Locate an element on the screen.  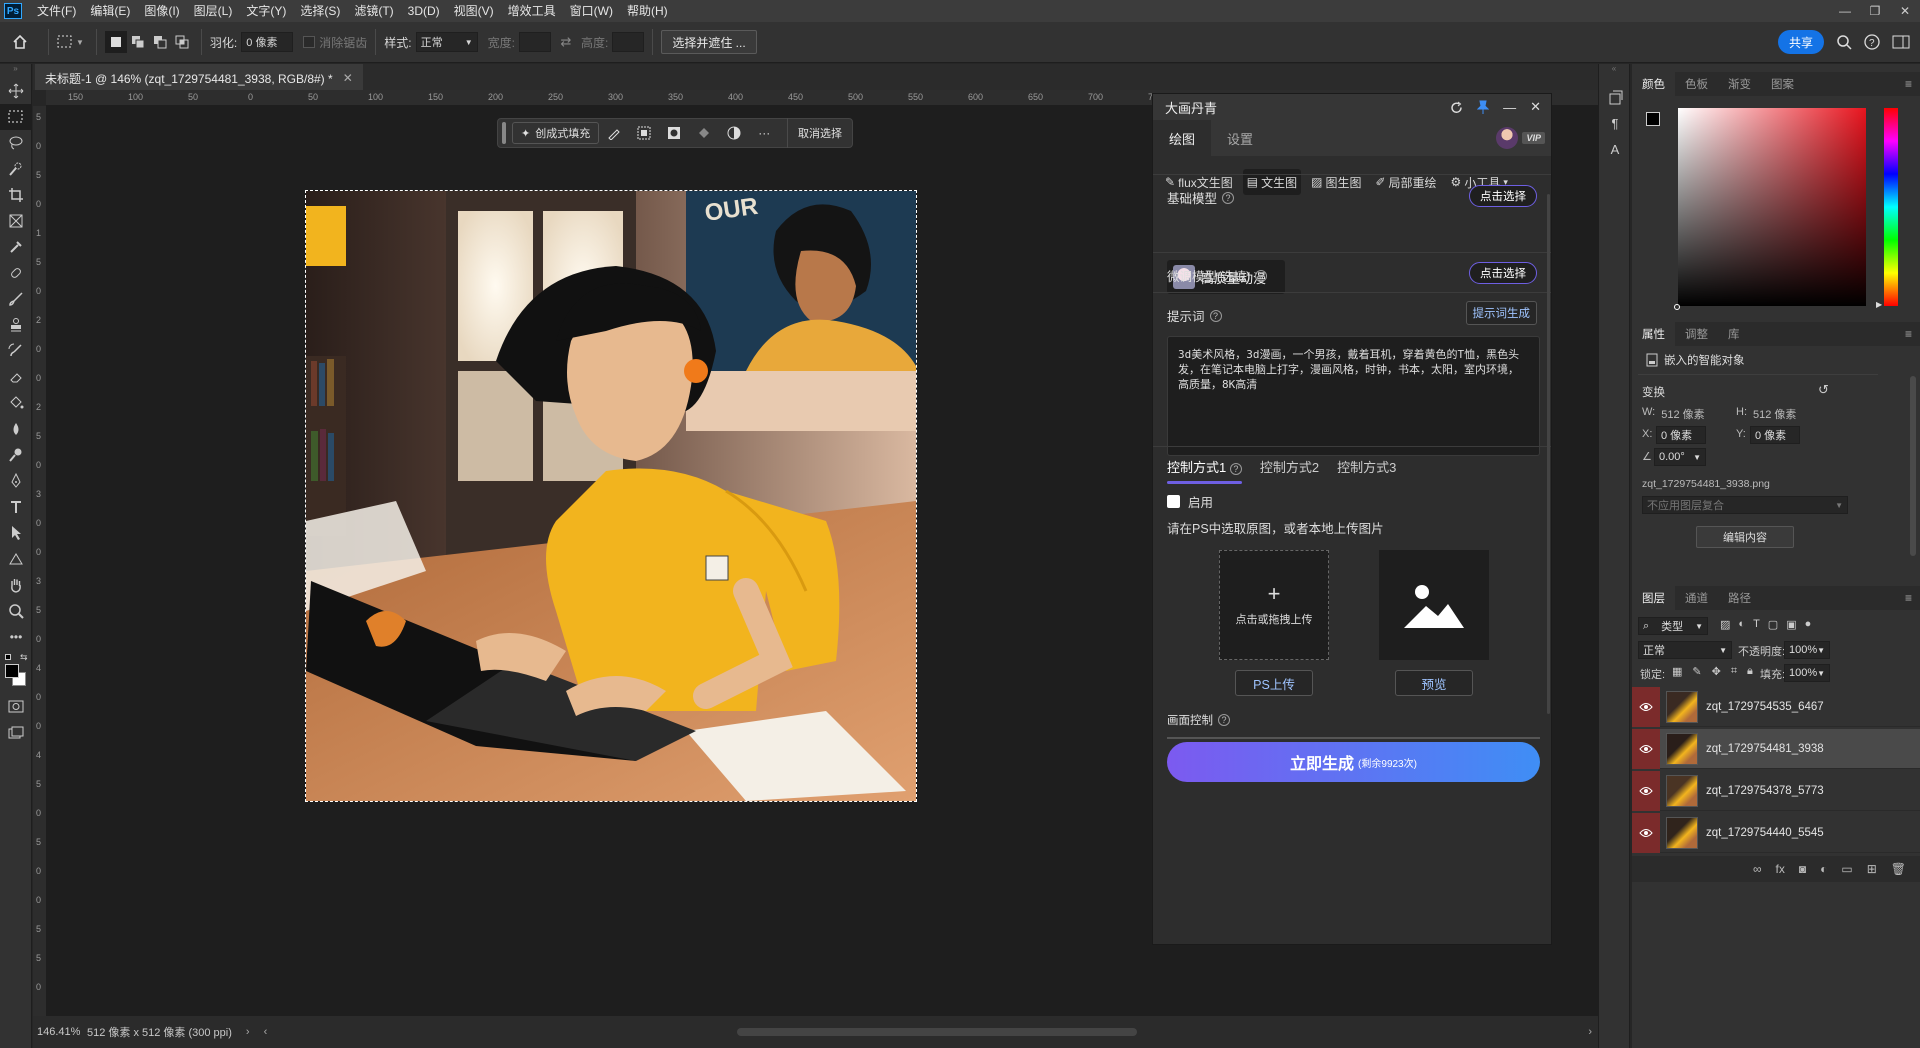
adjustment-layer-icon is located at coordinates (734, 133).